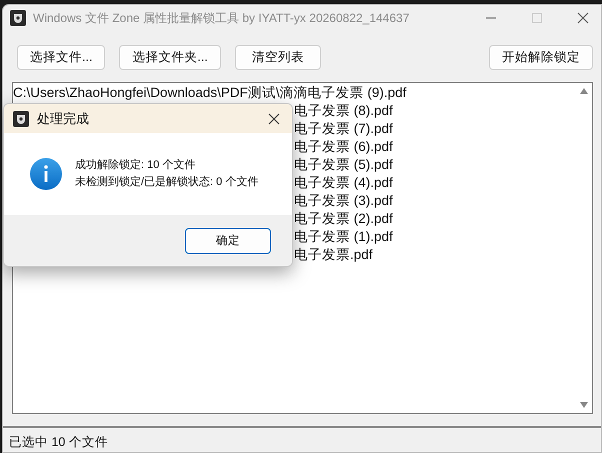 Image resolution: width=602 pixels, height=453 pixels. I want to click on dialog-title: 处理完成, so click(63, 119).